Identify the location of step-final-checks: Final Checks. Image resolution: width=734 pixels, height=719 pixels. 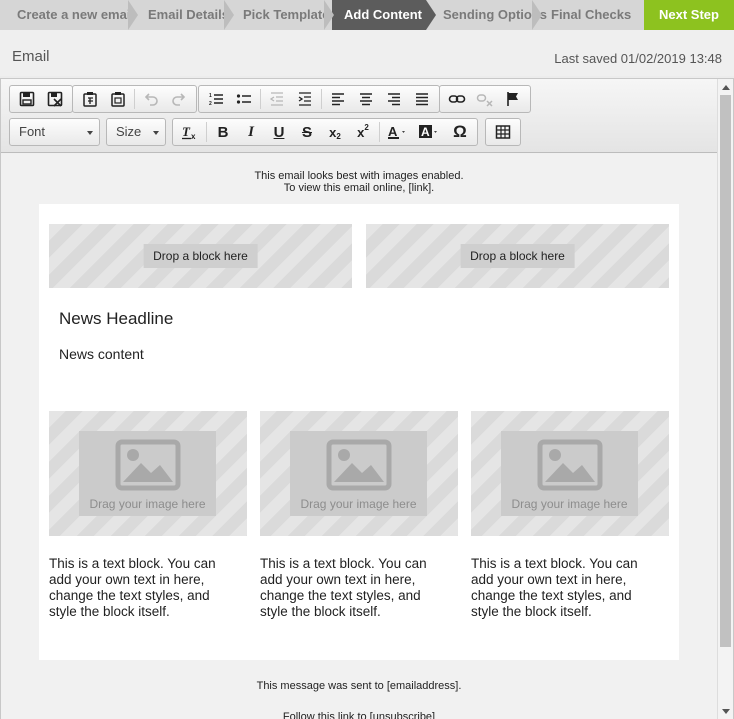
(592, 15).